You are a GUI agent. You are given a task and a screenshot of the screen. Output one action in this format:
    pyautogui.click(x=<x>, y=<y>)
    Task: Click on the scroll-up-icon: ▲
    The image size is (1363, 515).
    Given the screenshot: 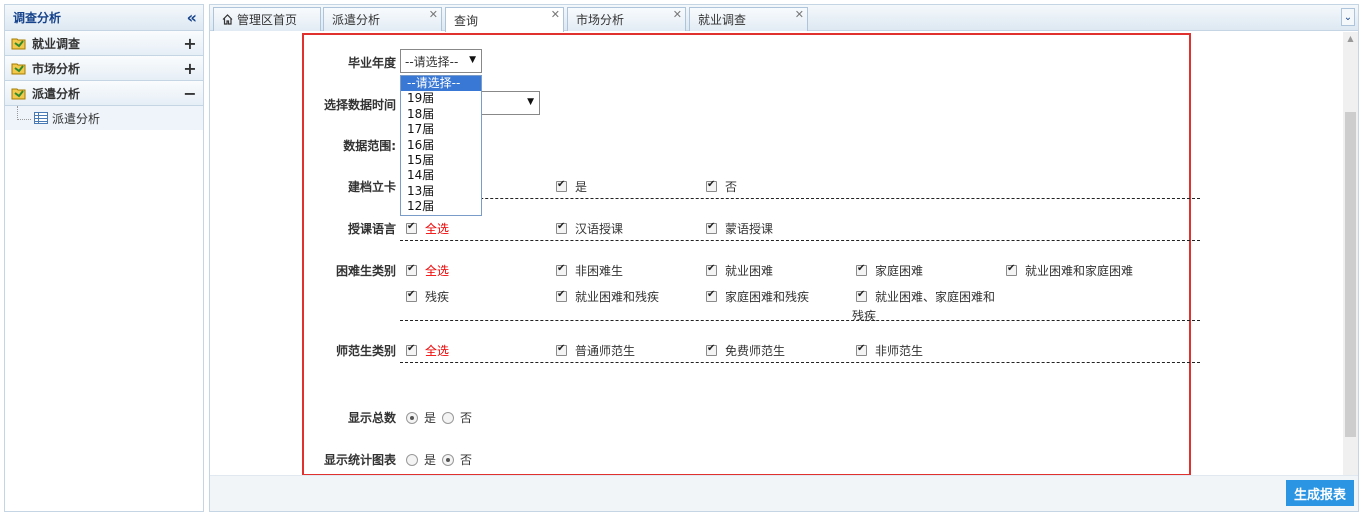 What is the action you would take?
    pyautogui.click(x=1350, y=39)
    